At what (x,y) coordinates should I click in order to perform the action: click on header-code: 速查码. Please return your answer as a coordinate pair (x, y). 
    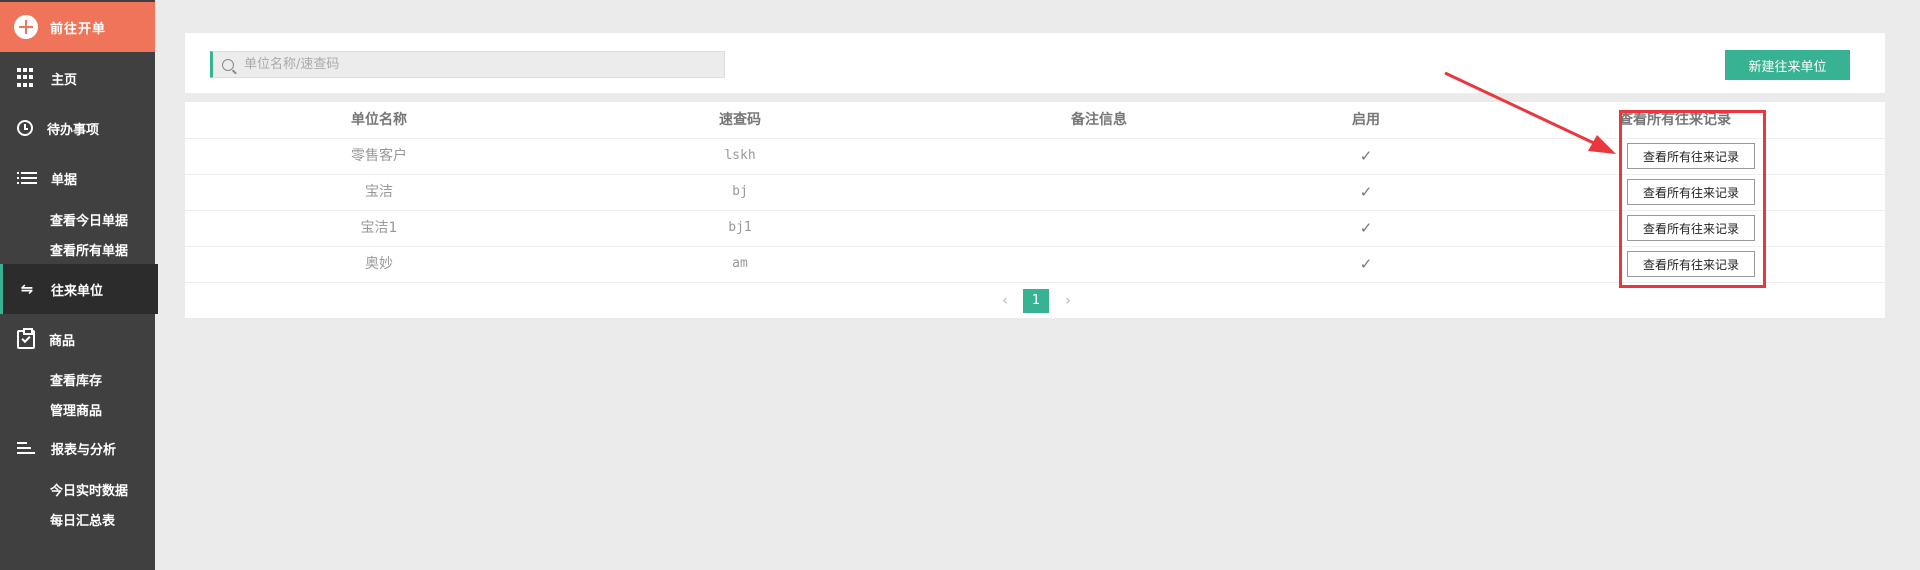
    Looking at the image, I should click on (740, 120).